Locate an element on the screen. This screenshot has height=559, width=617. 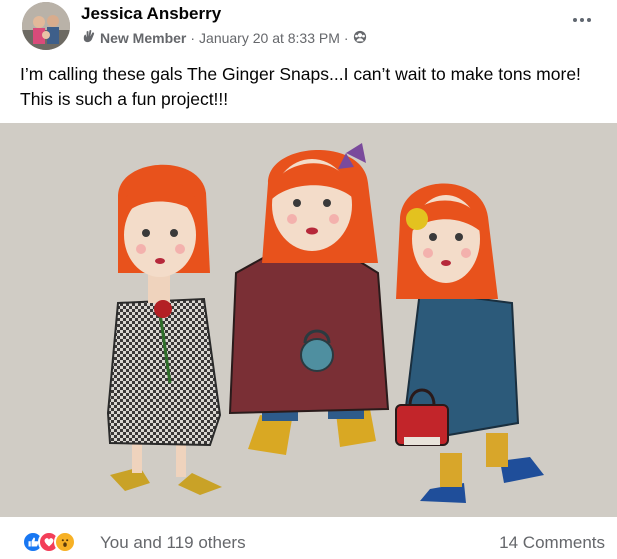
author-name: Jessica Ansberry is located at coordinates (151, 14).